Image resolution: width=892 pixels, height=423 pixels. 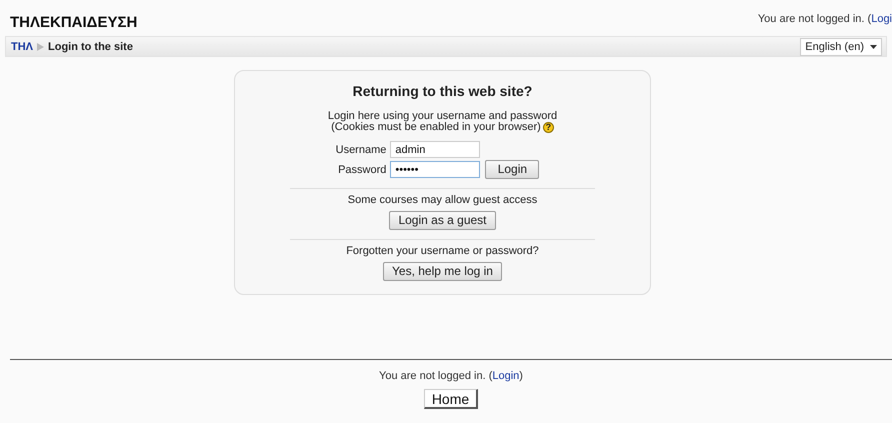 What do you see at coordinates (22, 46) in the screenshot?
I see `breadcrumb-link: ΤΗΛ` at bounding box center [22, 46].